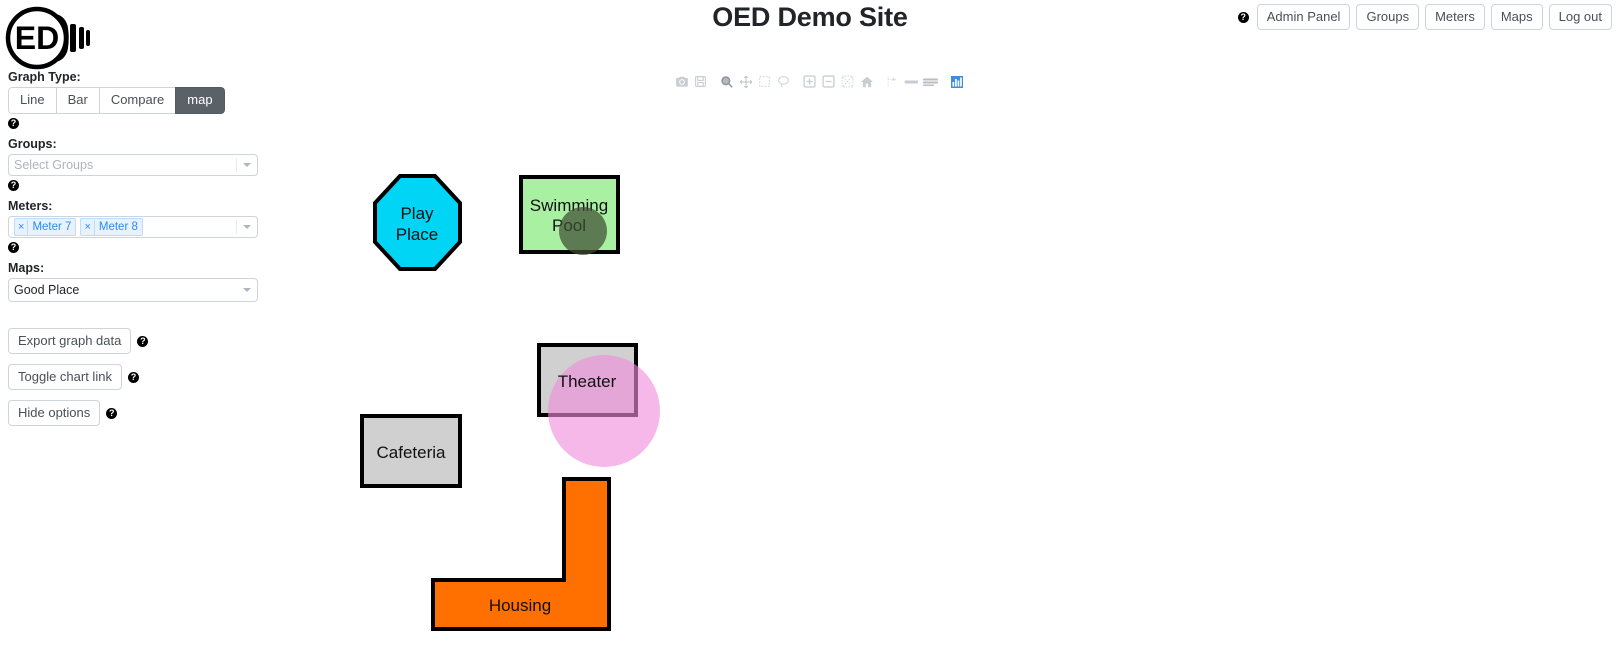 The width and height of the screenshot is (1620, 660). I want to click on meter-marker-theater, so click(604, 411).